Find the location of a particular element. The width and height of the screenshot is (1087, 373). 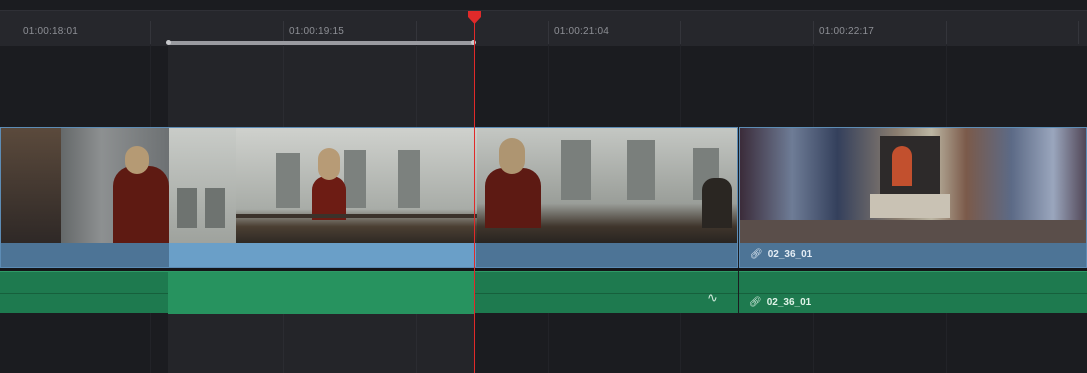

clip-label-bar: 🔗︎ 02_36_01 is located at coordinates (913, 255).